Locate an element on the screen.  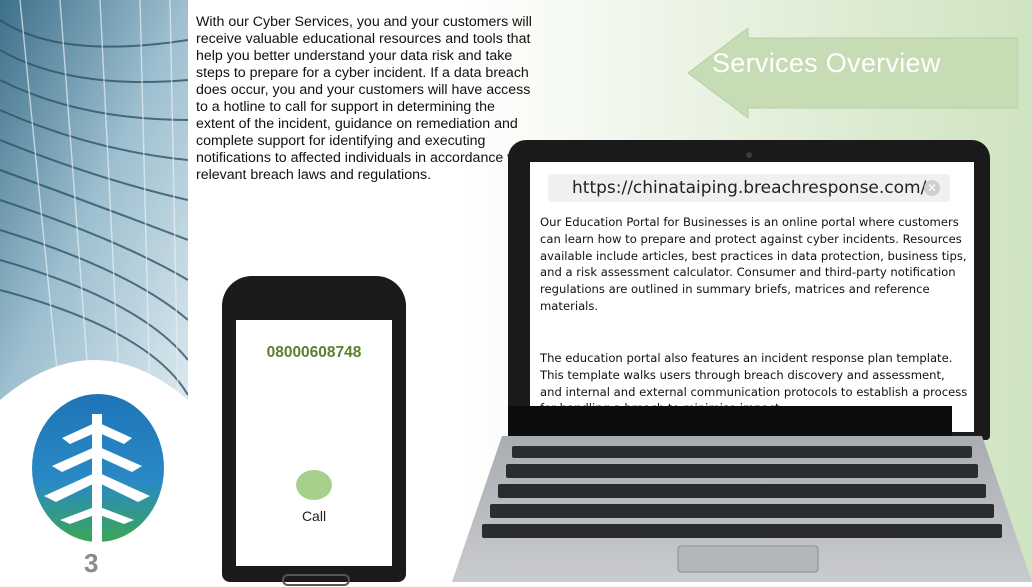
phone-home-button is located at coordinates (316, 580).